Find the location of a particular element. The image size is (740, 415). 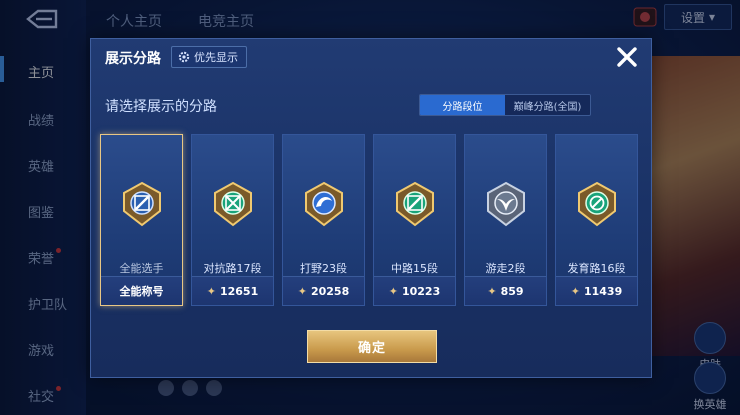

lane-card-jungle: 打野23段 ✦ 20258 is located at coordinates (323, 220).